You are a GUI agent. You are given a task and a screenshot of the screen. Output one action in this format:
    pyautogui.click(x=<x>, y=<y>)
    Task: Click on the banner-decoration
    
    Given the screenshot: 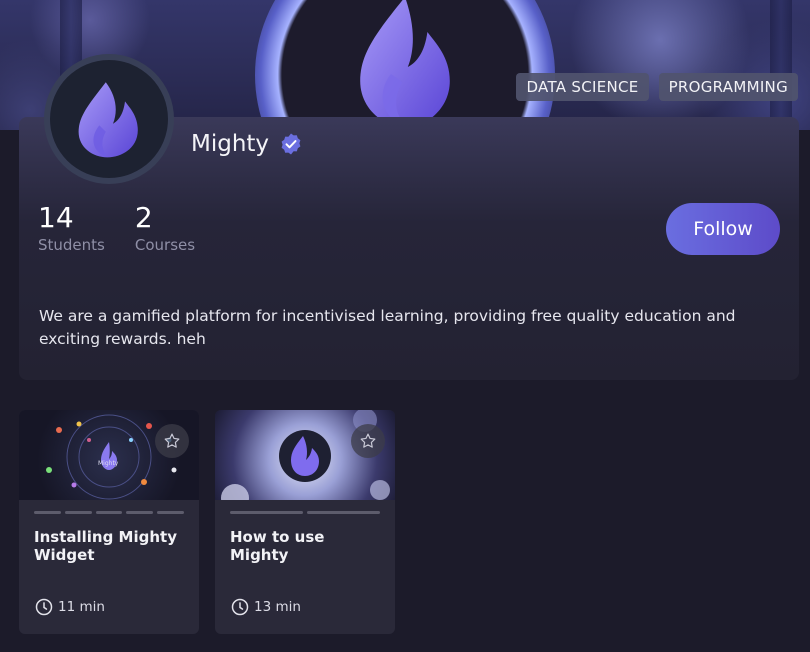 What is the action you would take?
    pyautogui.click(x=781, y=65)
    